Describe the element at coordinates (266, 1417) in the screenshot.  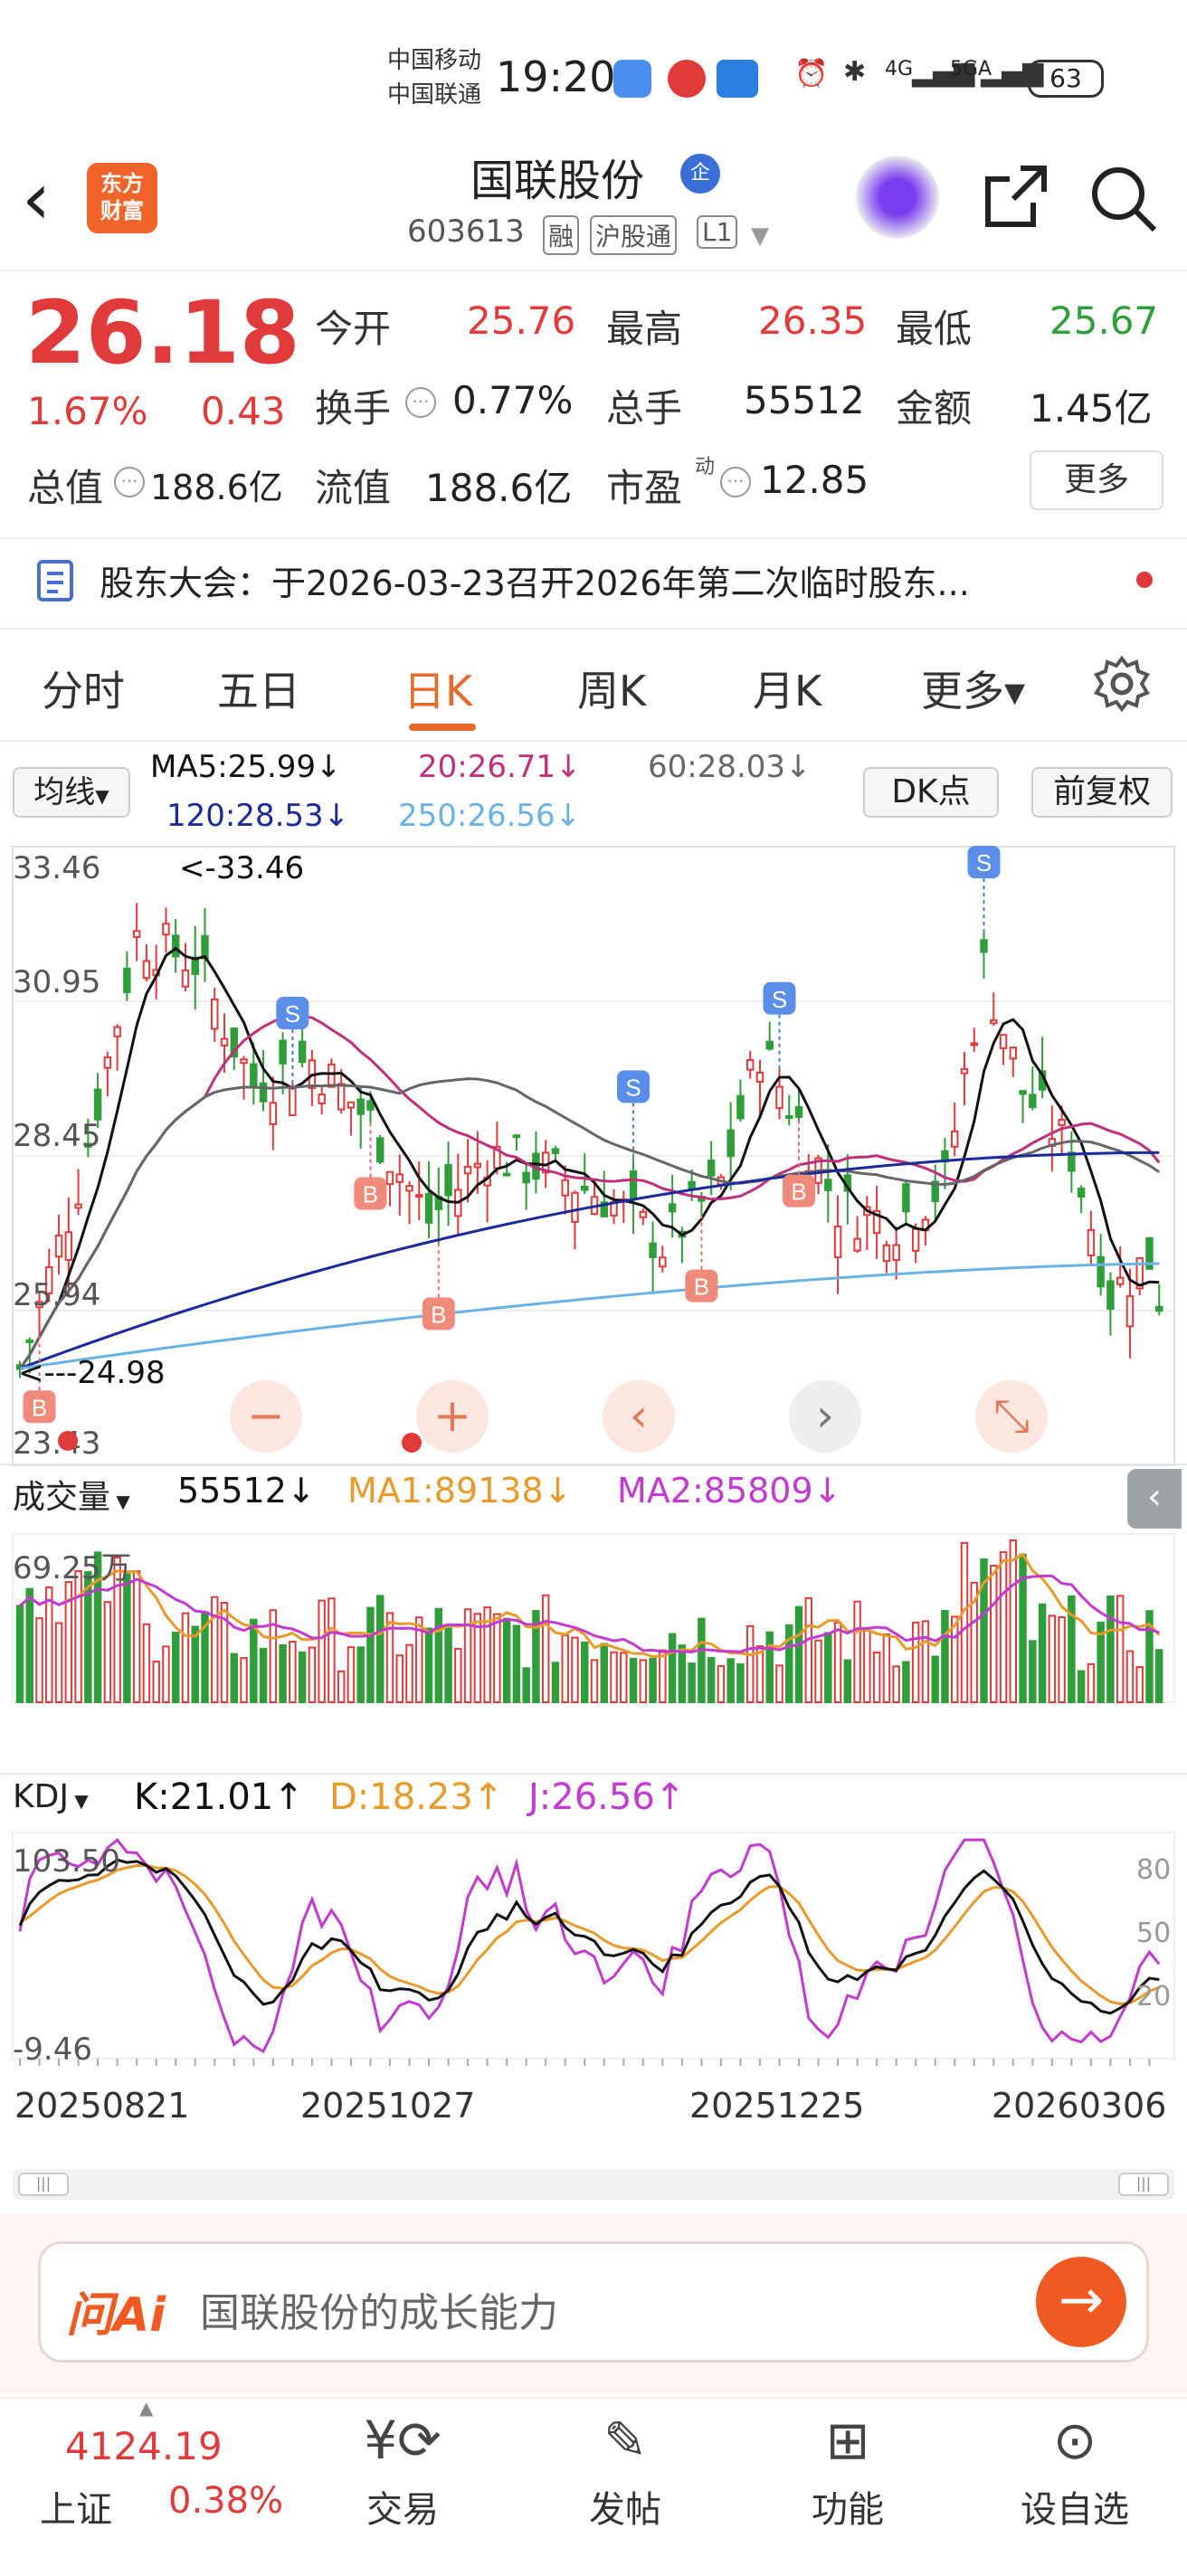
I see `zoom-out-button: −` at that location.